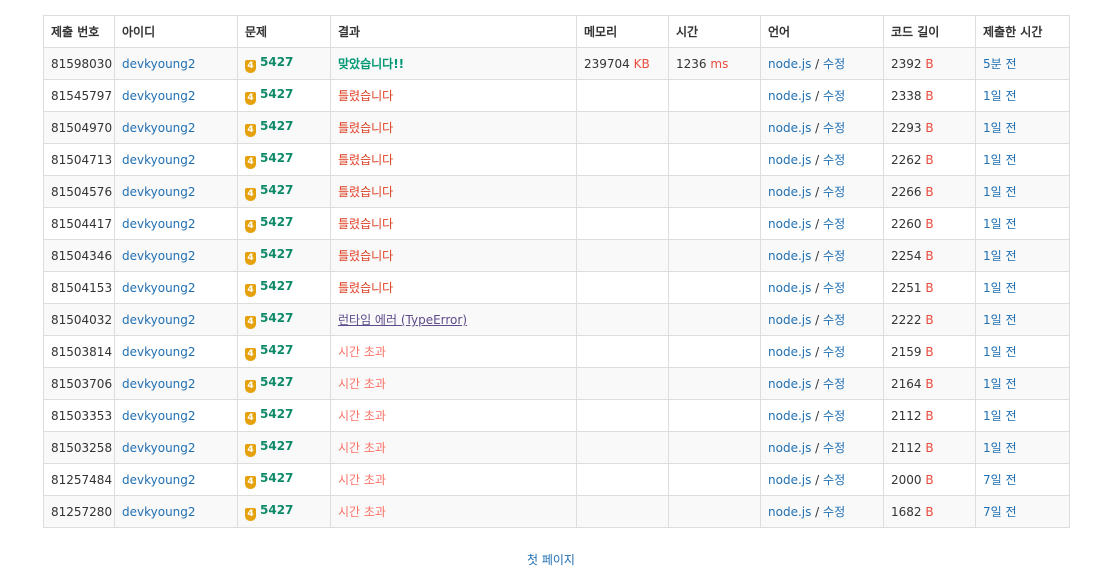  I want to click on first-page-link: 첫 페이지, so click(551, 560).